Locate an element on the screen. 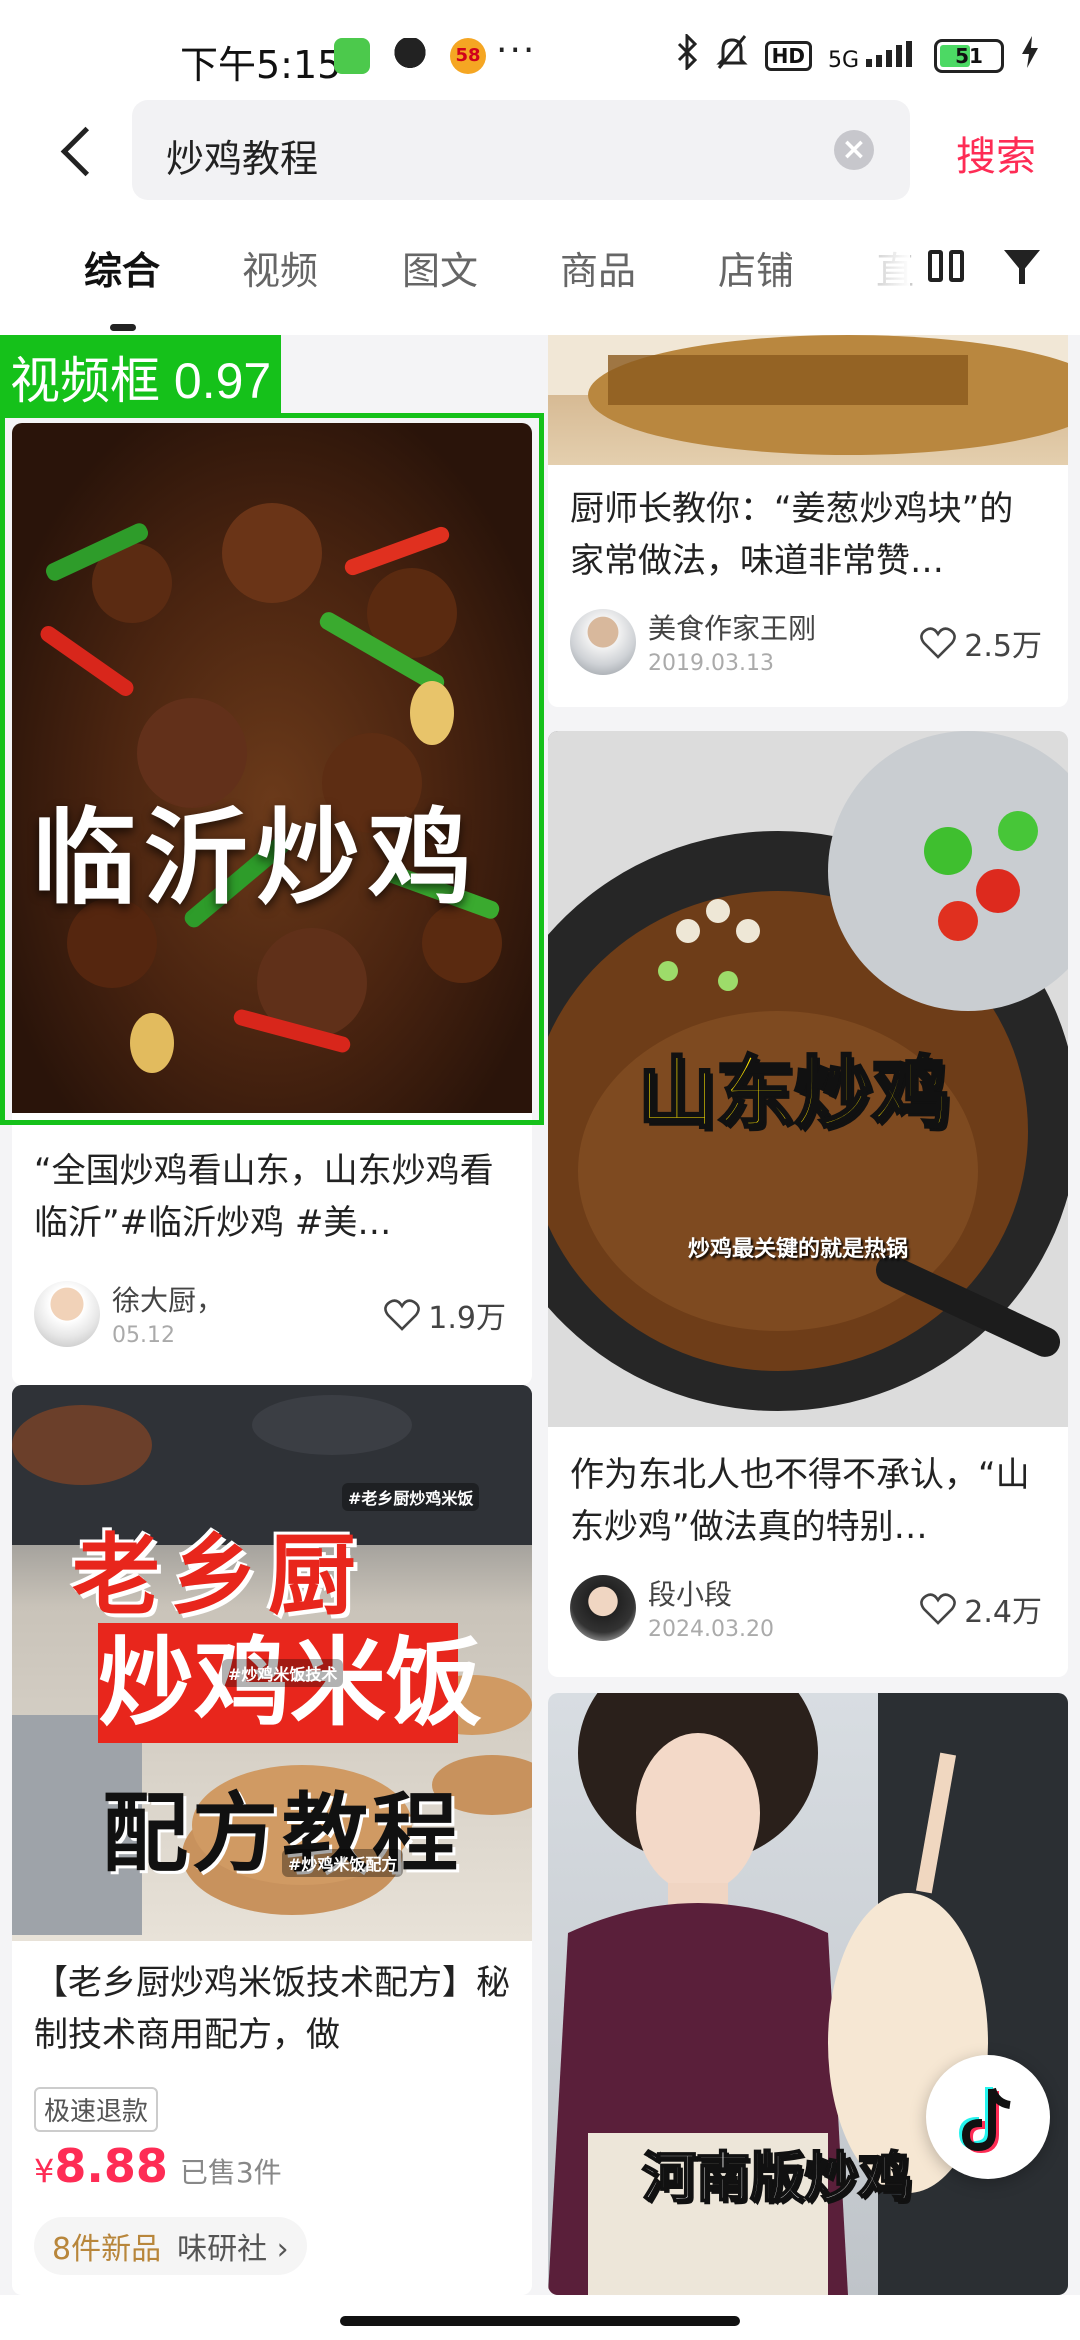  battery-icon: 51 is located at coordinates (969, 56).